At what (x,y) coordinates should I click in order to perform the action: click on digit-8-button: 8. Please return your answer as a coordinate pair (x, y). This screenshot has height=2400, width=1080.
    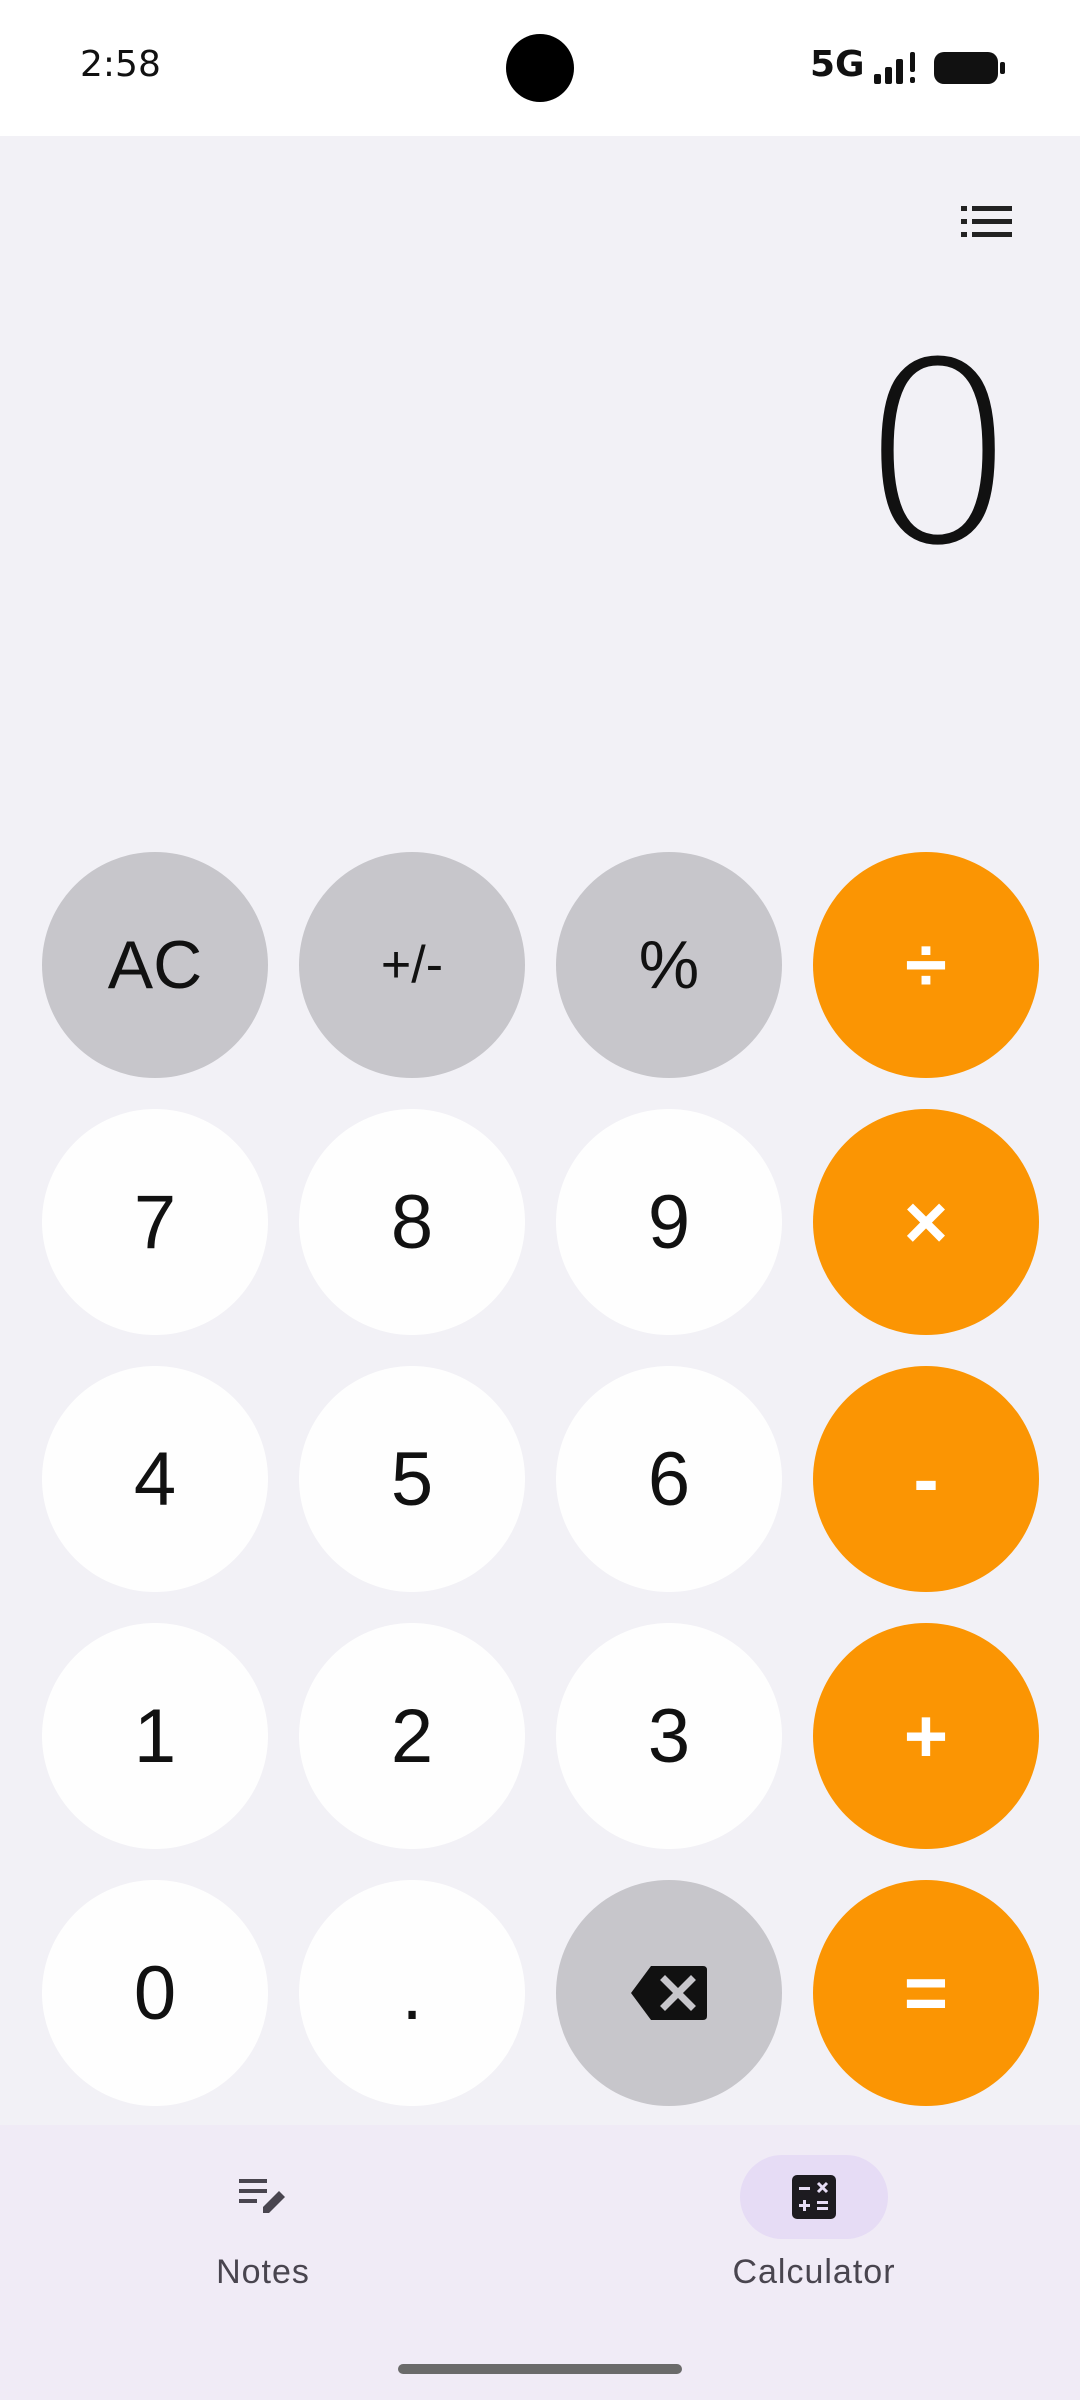
    Looking at the image, I should click on (412, 1222).